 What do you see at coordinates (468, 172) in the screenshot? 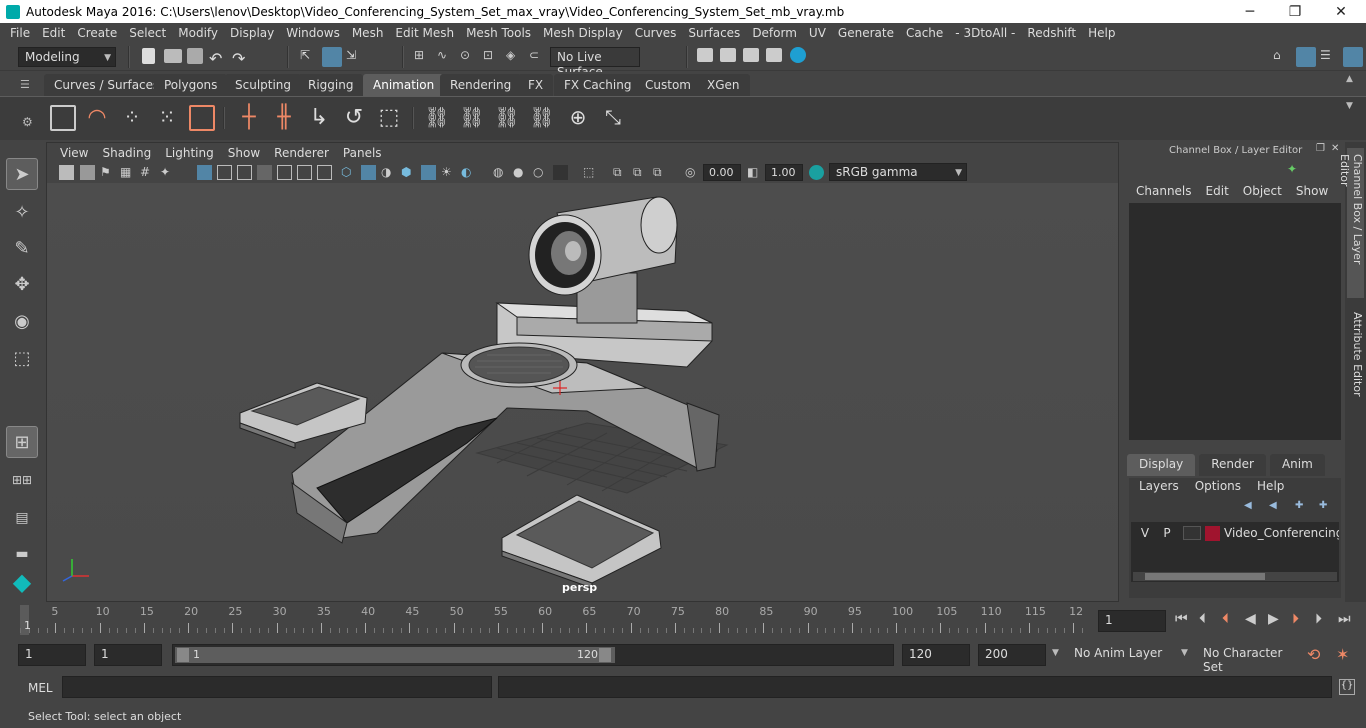
I see `screen-space-ao-icon: ◐` at bounding box center [468, 172].